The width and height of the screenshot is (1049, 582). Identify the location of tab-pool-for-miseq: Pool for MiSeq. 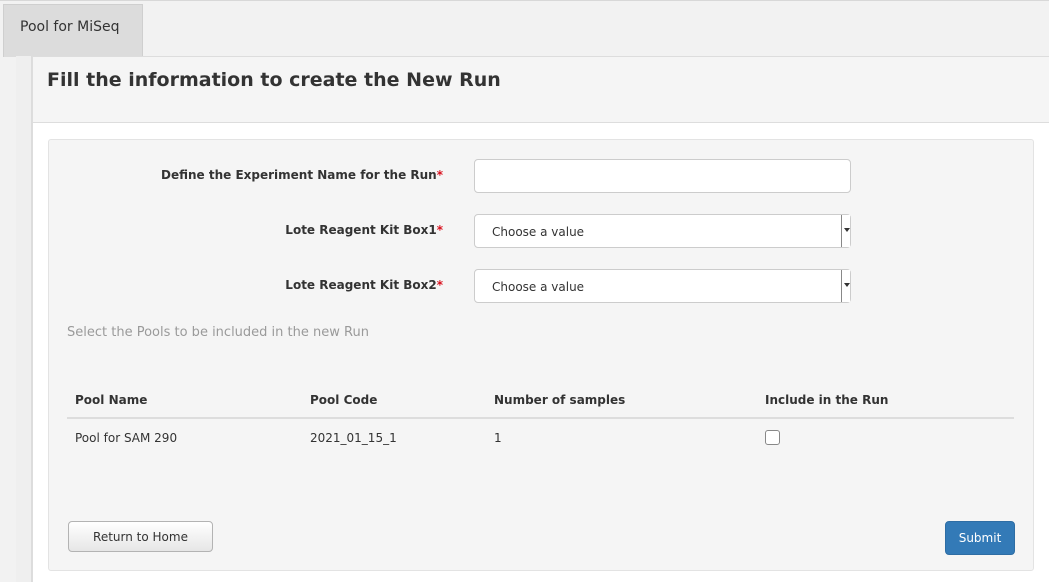
(73, 30).